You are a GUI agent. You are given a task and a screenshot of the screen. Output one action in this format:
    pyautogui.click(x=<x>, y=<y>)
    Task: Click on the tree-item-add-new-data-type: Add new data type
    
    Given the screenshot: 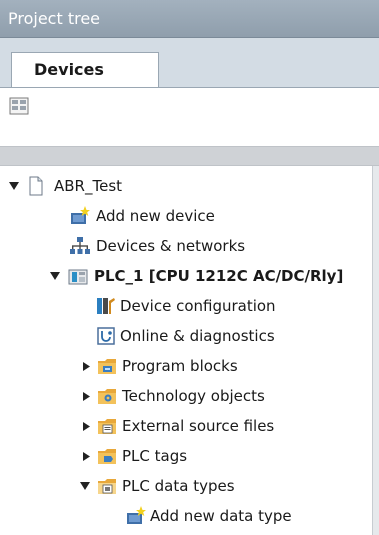 What is the action you would take?
    pyautogui.click(x=186, y=516)
    